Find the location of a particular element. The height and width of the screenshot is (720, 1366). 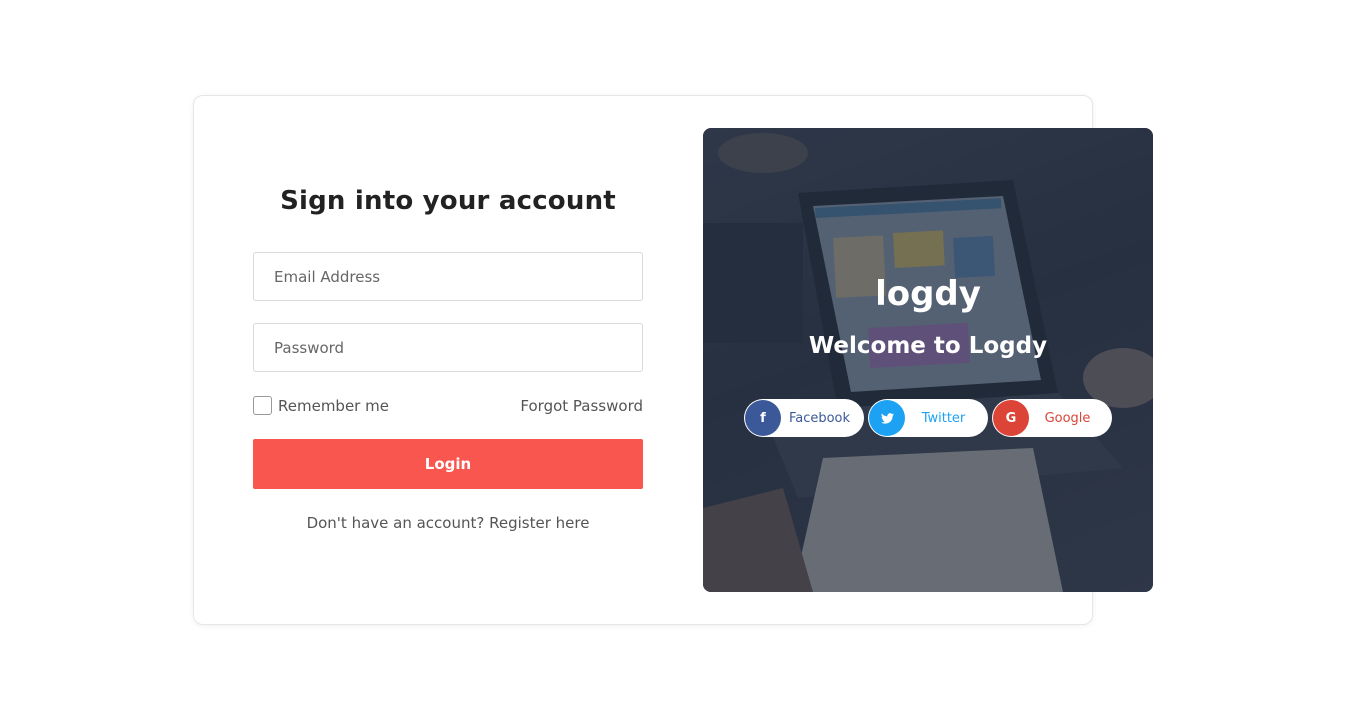

brand-logo: logdy is located at coordinates (928, 294).